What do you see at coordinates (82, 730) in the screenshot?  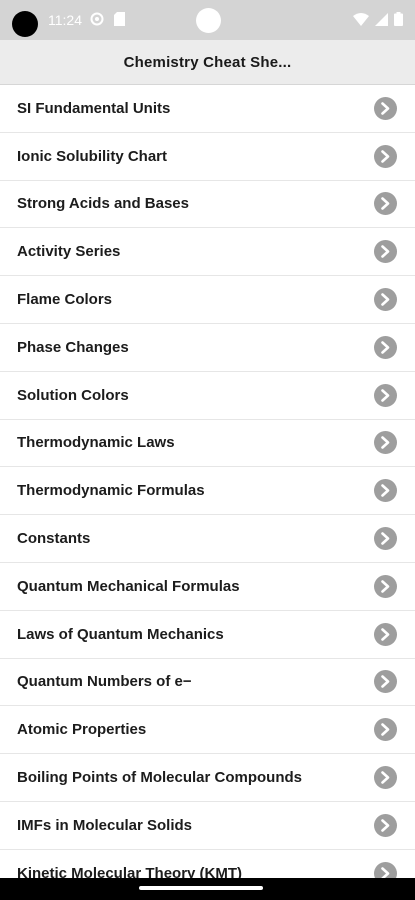 I see `list-item-label: Atomic Properties` at bounding box center [82, 730].